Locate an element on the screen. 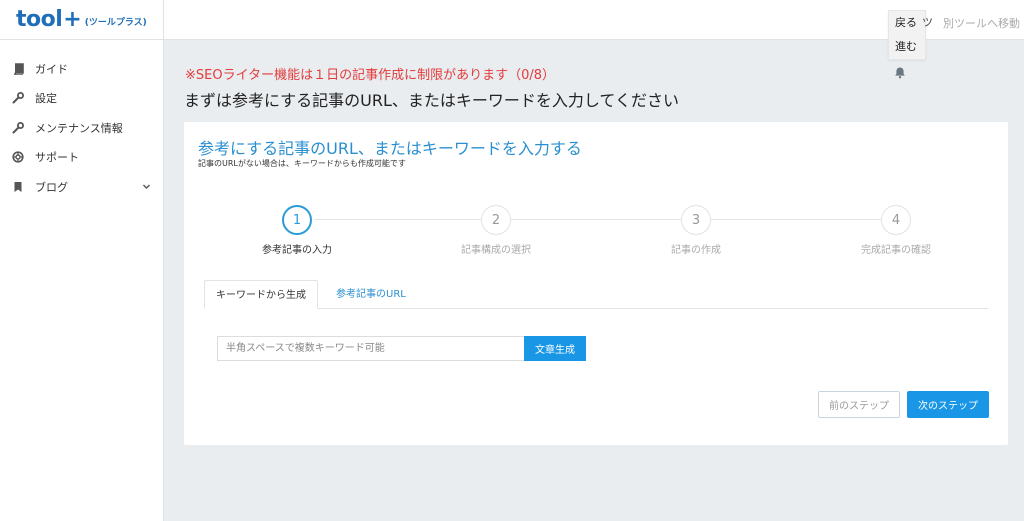 The width and height of the screenshot is (1024, 521). book-icon is located at coordinates (18, 69).